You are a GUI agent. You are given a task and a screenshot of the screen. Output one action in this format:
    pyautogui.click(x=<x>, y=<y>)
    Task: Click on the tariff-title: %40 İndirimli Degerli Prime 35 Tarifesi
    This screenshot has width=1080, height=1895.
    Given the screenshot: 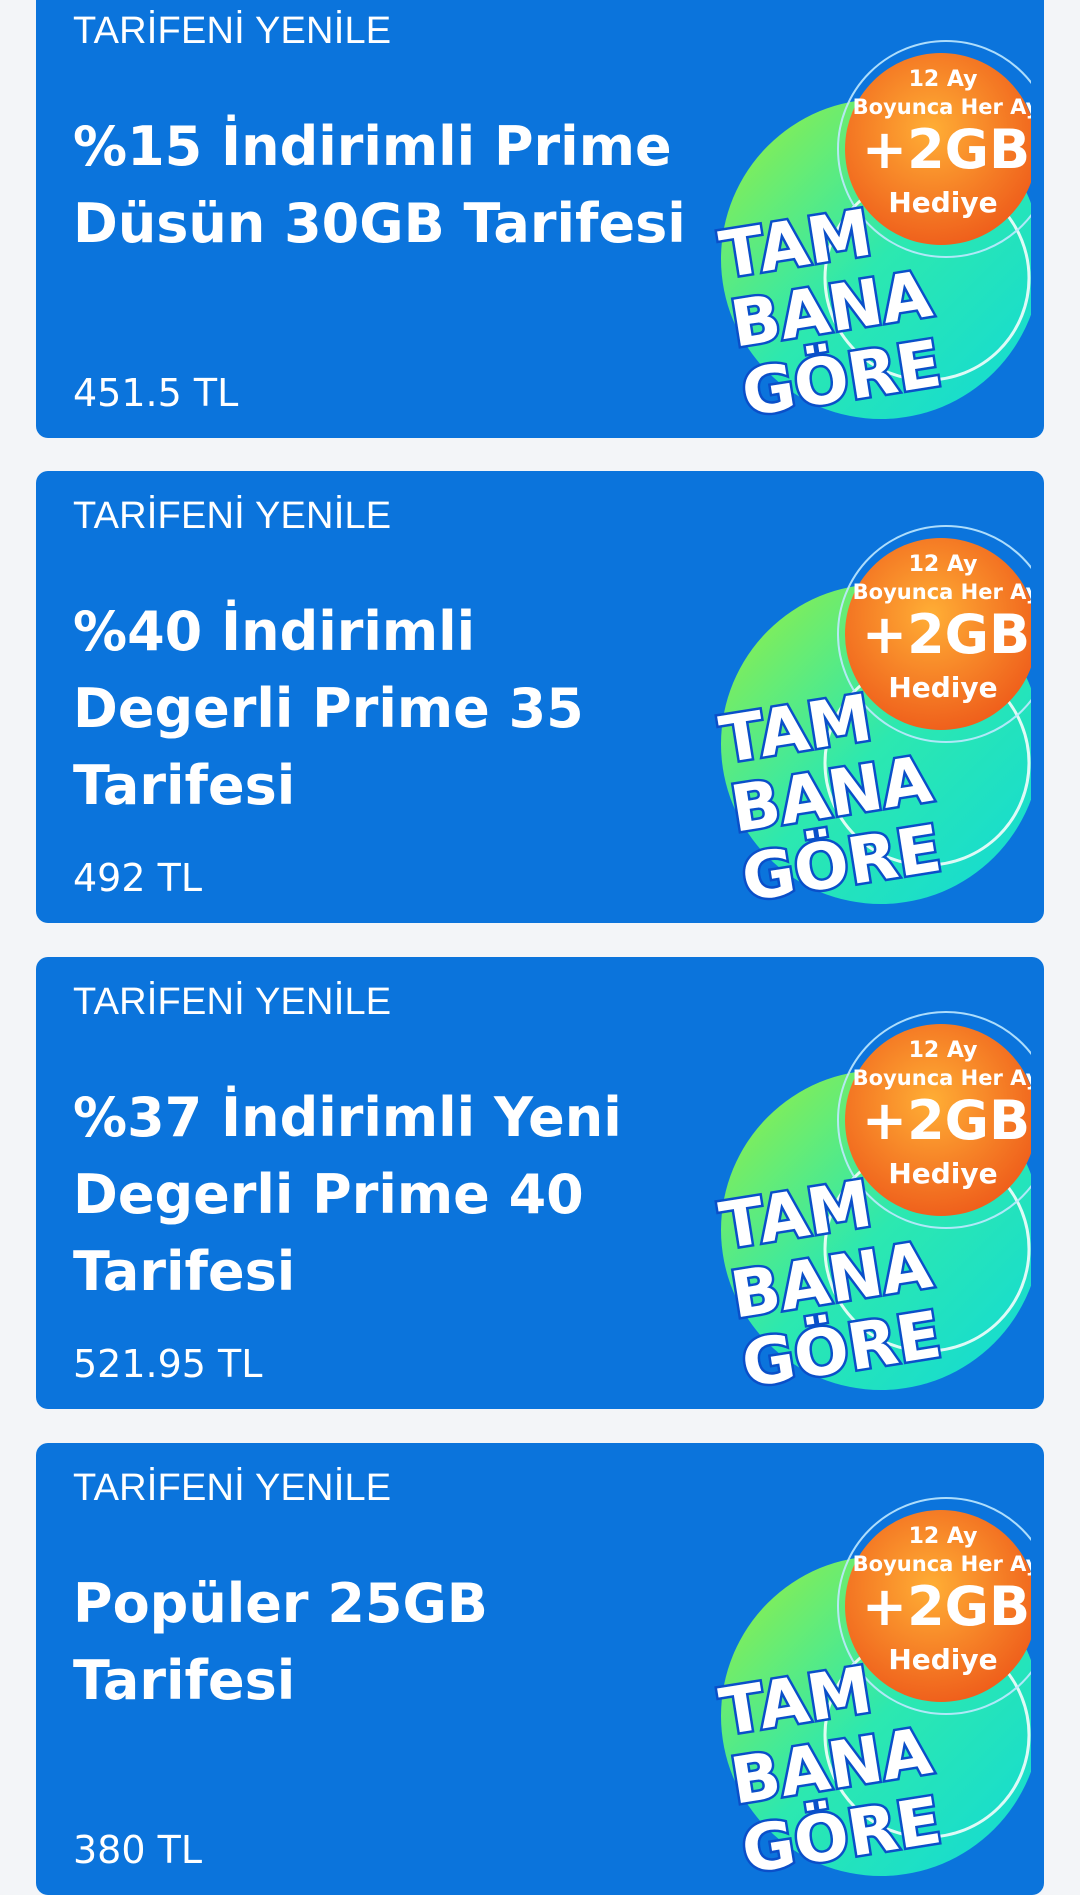 What is the action you would take?
    pyautogui.click(x=398, y=708)
    